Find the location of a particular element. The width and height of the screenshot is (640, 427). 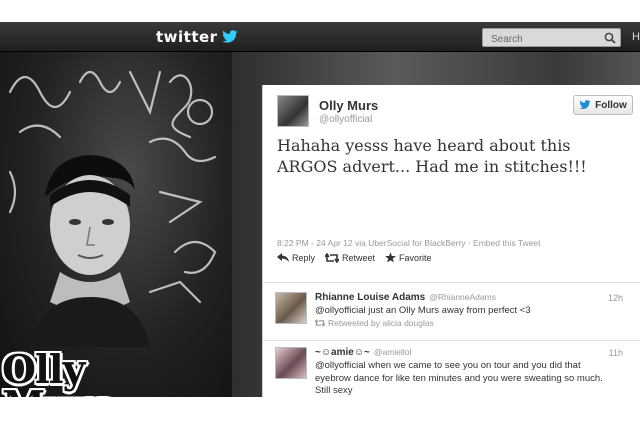

reply-author: ~☺amie☺~ @amiellol is located at coordinates (363, 352).